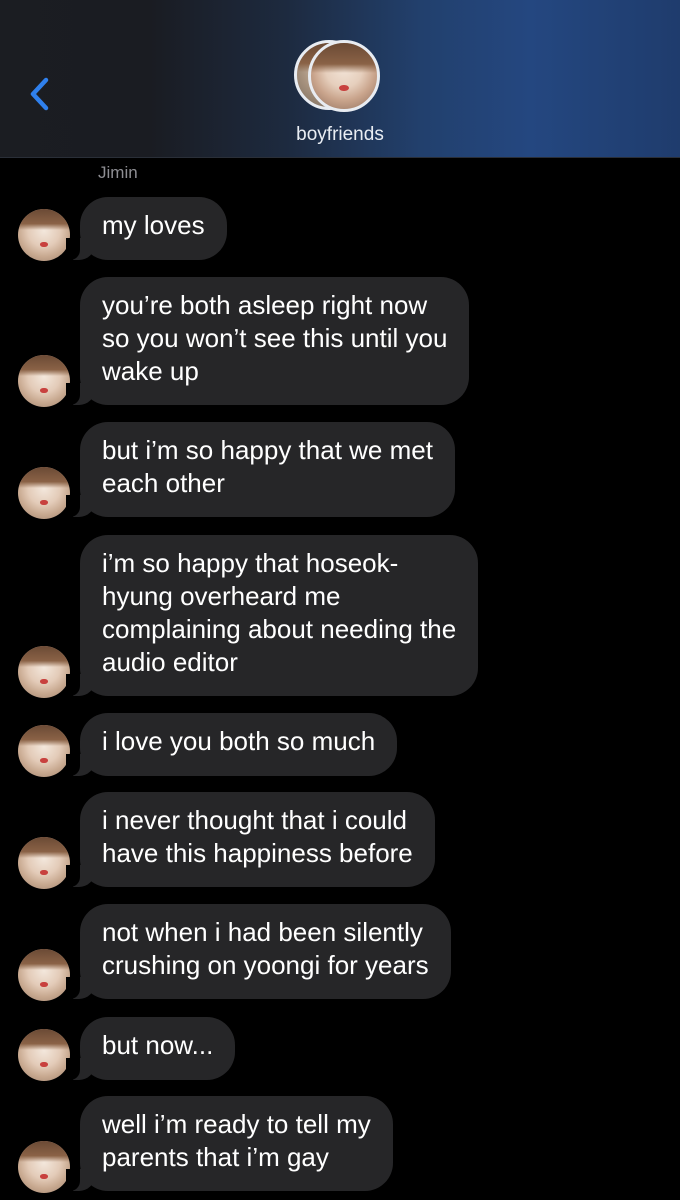 The height and width of the screenshot is (1200, 680). I want to click on message-line: i’m so happy that hoseok-, so click(250, 563).